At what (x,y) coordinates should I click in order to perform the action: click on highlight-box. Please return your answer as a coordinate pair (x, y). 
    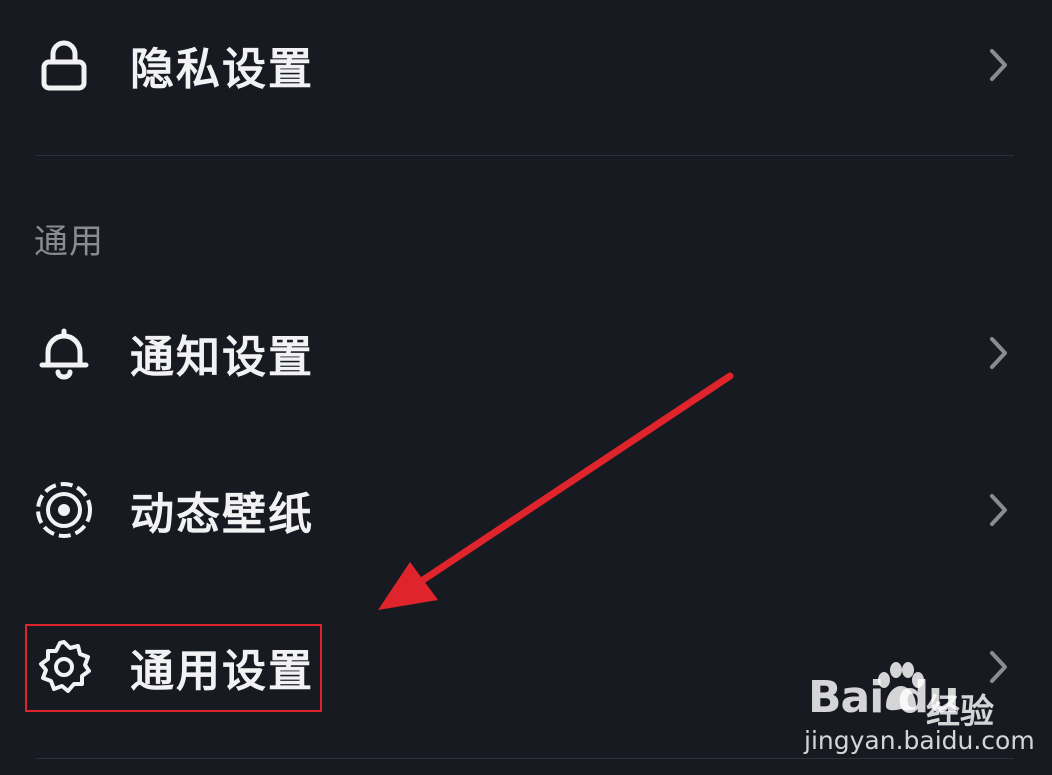
    Looking at the image, I should click on (173, 668).